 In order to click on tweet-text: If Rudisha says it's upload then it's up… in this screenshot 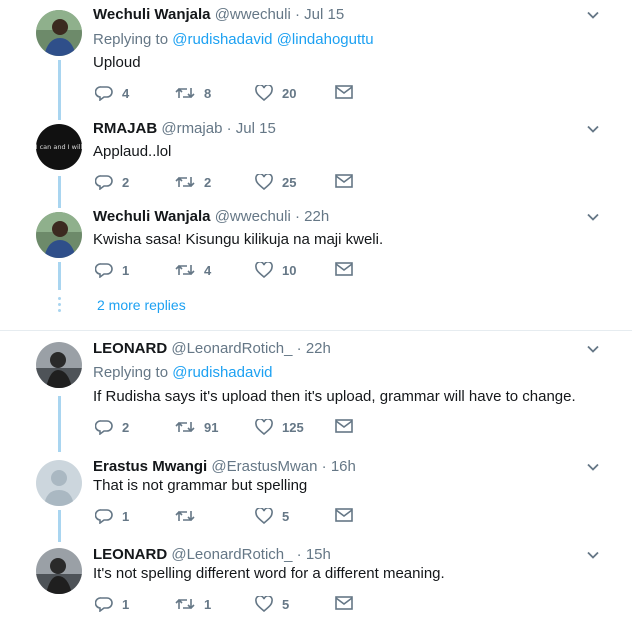, I will do `click(334, 396)`.